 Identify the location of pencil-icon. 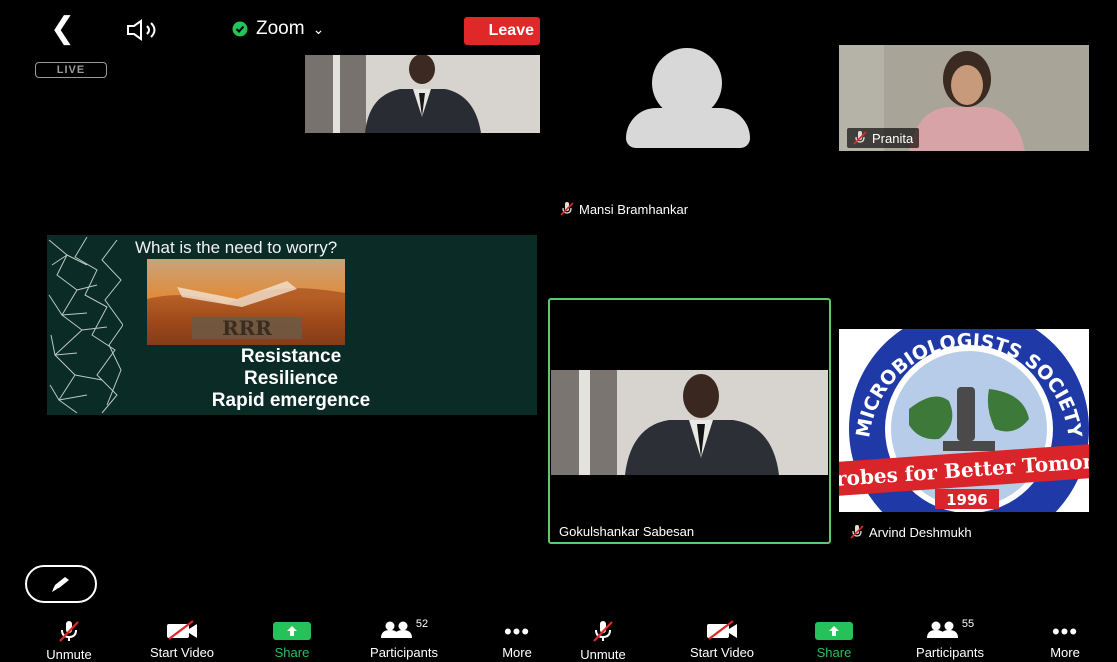
(60, 584).